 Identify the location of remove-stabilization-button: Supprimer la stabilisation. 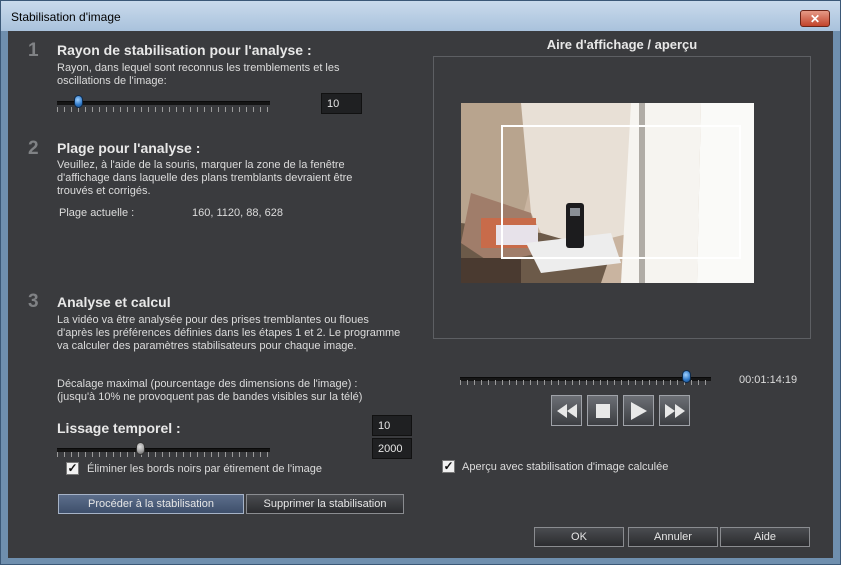
(325, 504).